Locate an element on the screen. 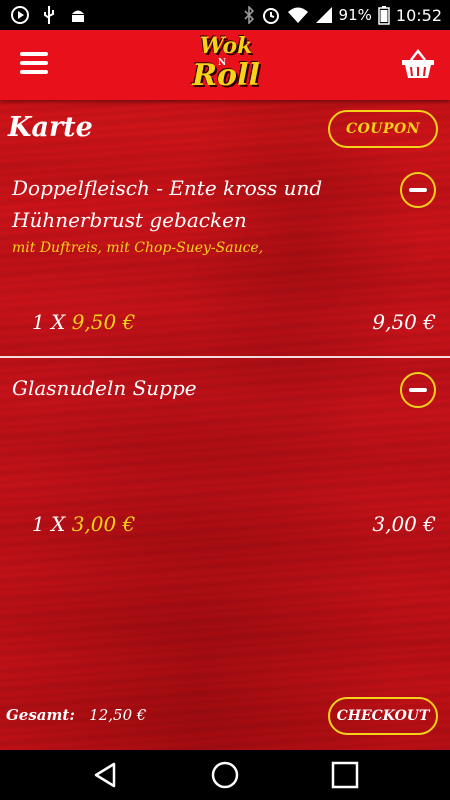 This screenshot has height=800, width=450. item-line-total: 3,00 € is located at coordinates (404, 524).